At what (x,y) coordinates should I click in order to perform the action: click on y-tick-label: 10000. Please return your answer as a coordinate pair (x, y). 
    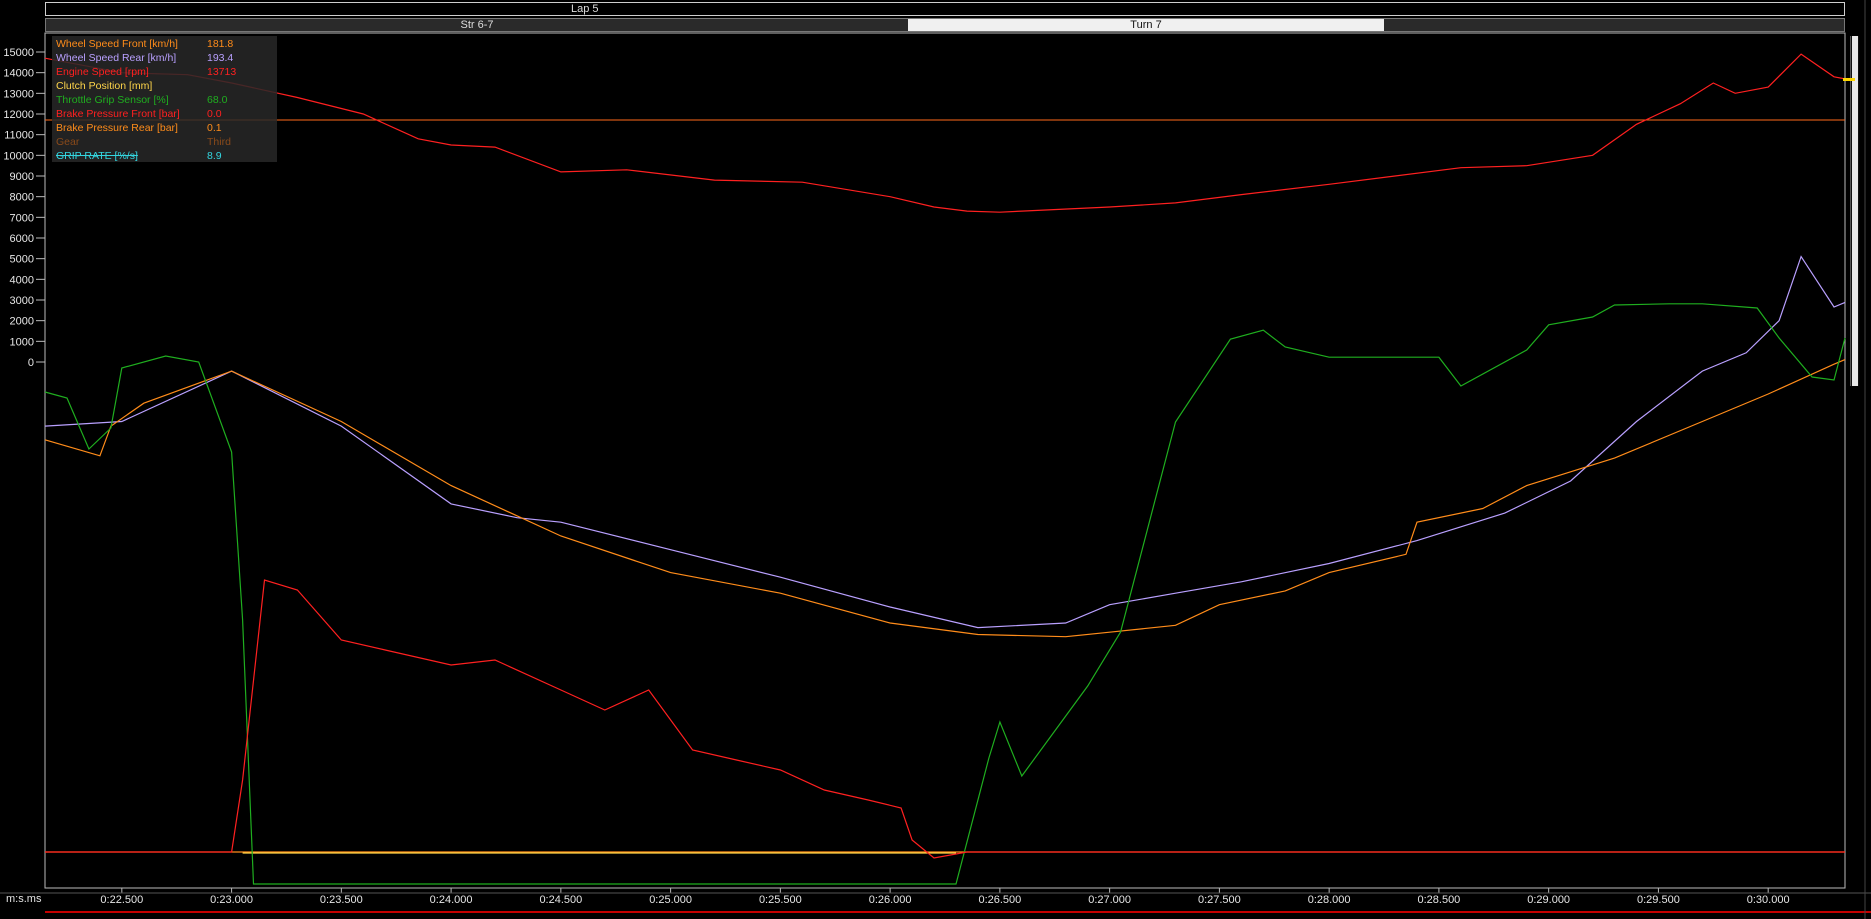
    Looking at the image, I should click on (18, 156).